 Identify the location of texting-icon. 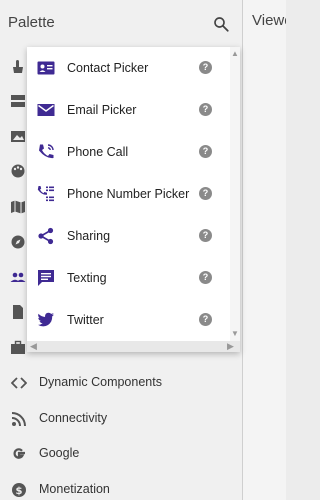
(46, 278).